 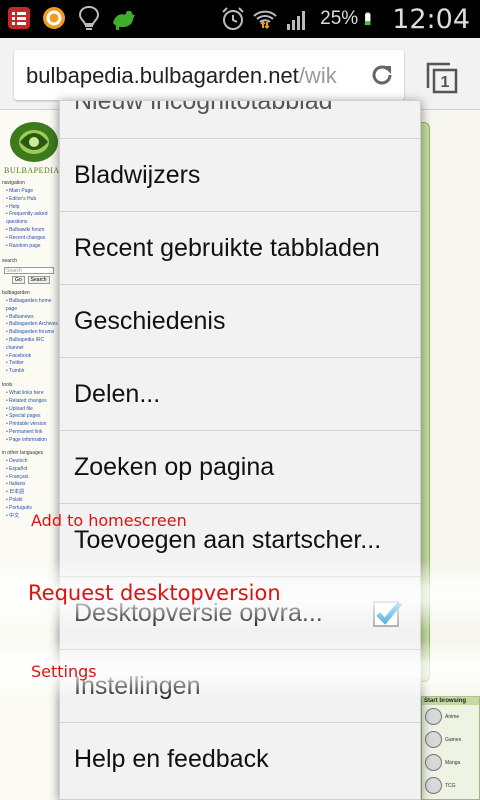 What do you see at coordinates (19, 470) in the screenshot?
I see `sidebar-language-link: Español` at bounding box center [19, 470].